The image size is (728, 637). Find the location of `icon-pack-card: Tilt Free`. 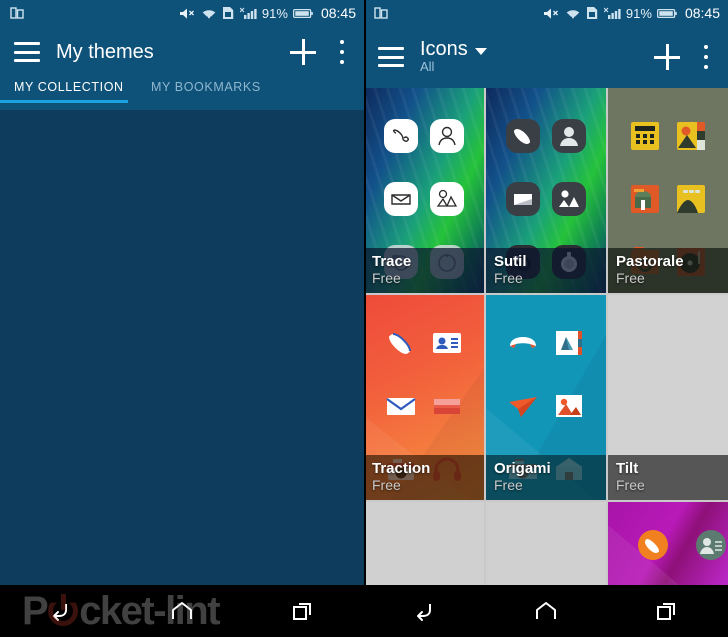

icon-pack-card: Tilt Free is located at coordinates (668, 397).